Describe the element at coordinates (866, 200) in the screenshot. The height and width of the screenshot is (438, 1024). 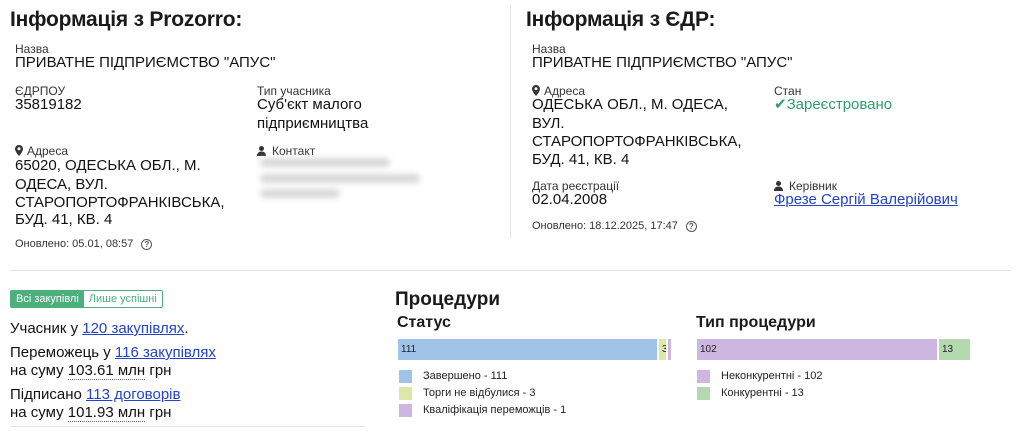
I see `head-link: Фрезе Сергій Валерійович` at that location.